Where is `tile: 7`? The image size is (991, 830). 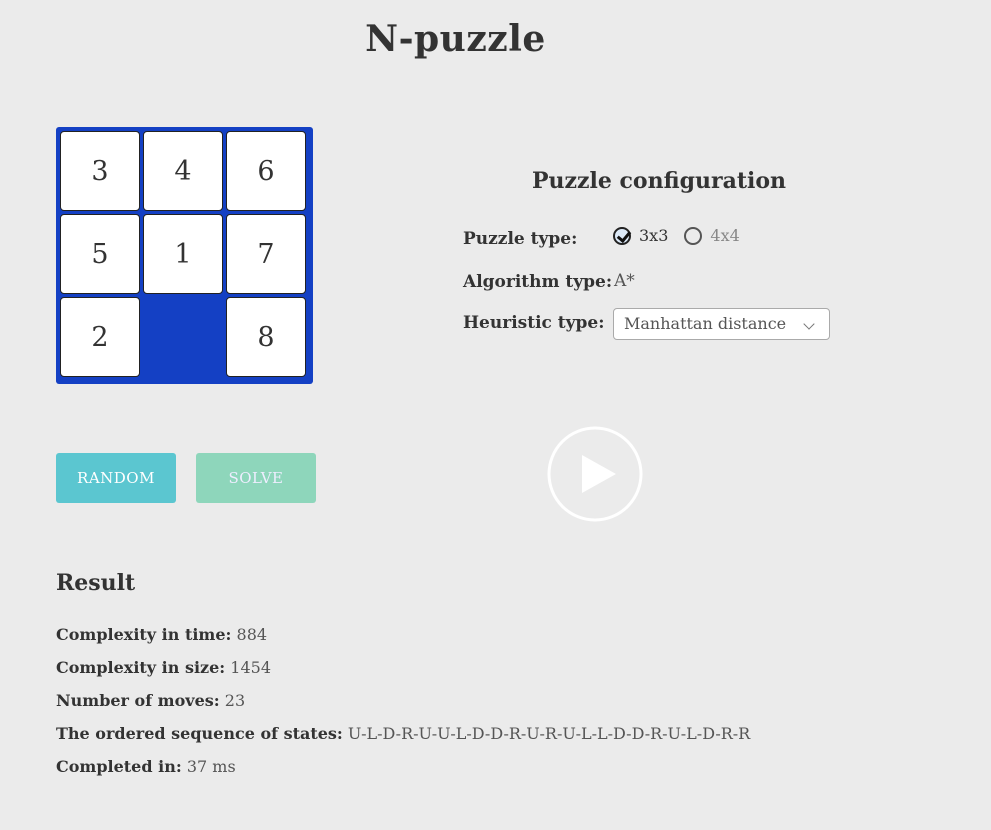
tile: 7 is located at coordinates (266, 254).